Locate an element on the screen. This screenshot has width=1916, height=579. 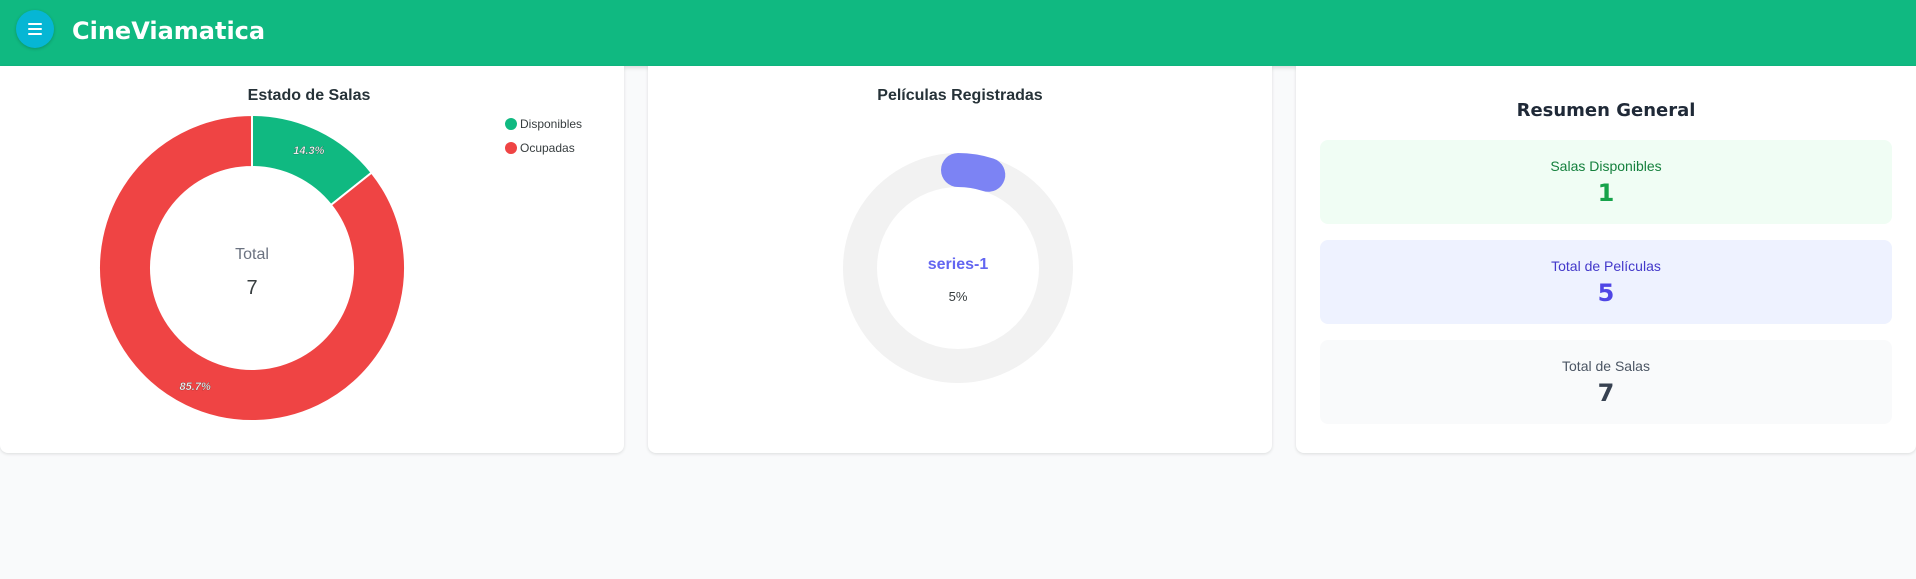
menu-button is located at coordinates (35, 29).